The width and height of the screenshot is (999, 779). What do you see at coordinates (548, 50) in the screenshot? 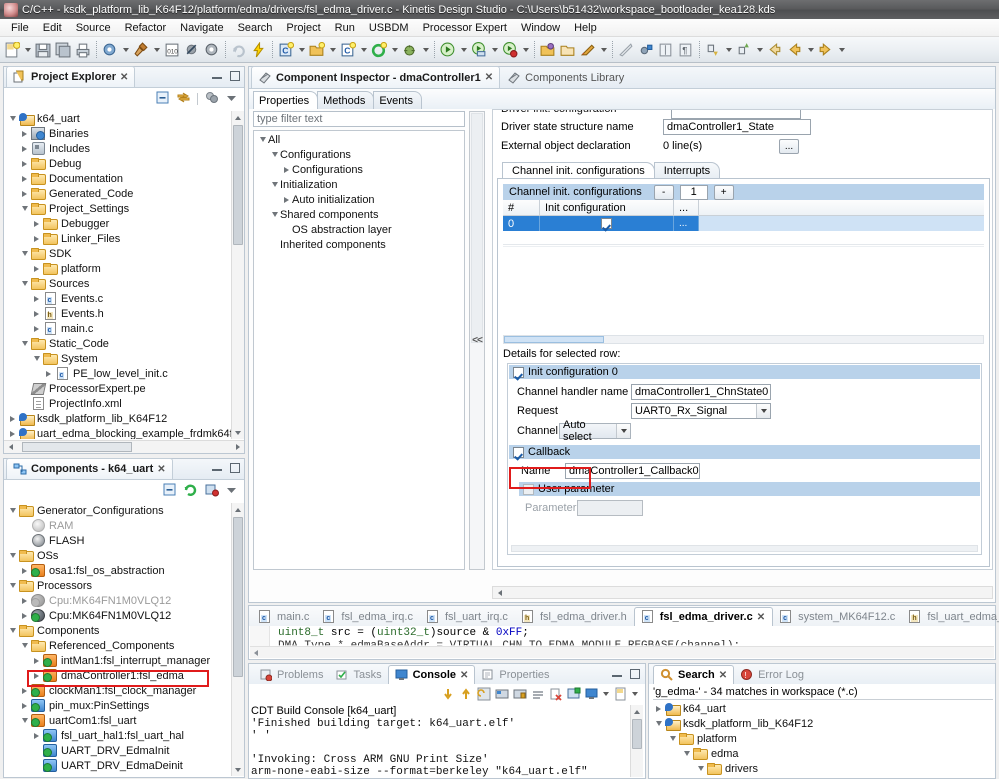
I see `open-type-icon` at bounding box center [548, 50].